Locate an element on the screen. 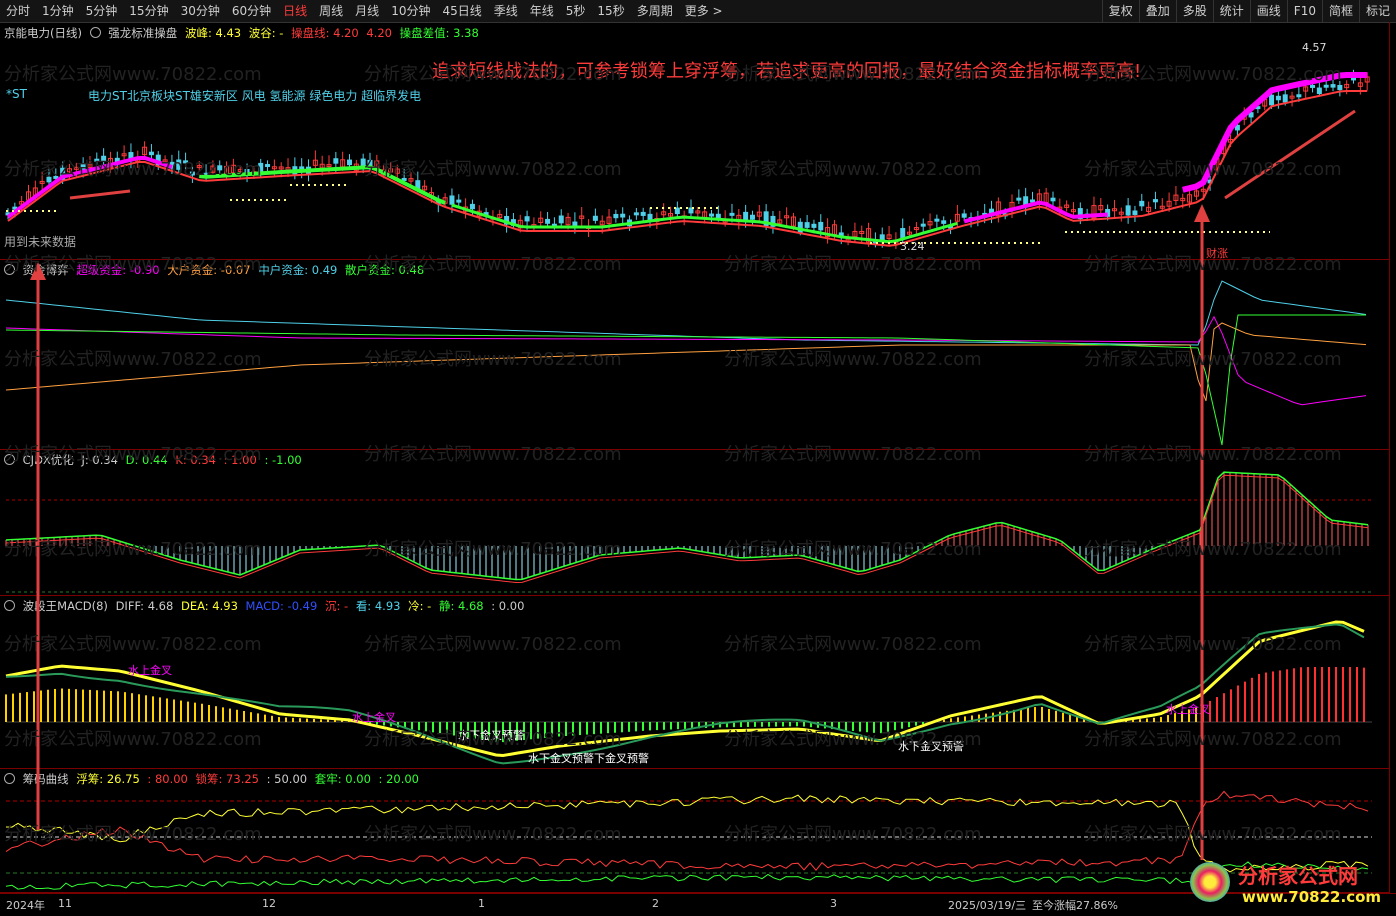 The height and width of the screenshot is (916, 1396). fund-name: 资金博弈 is located at coordinates (46, 270).